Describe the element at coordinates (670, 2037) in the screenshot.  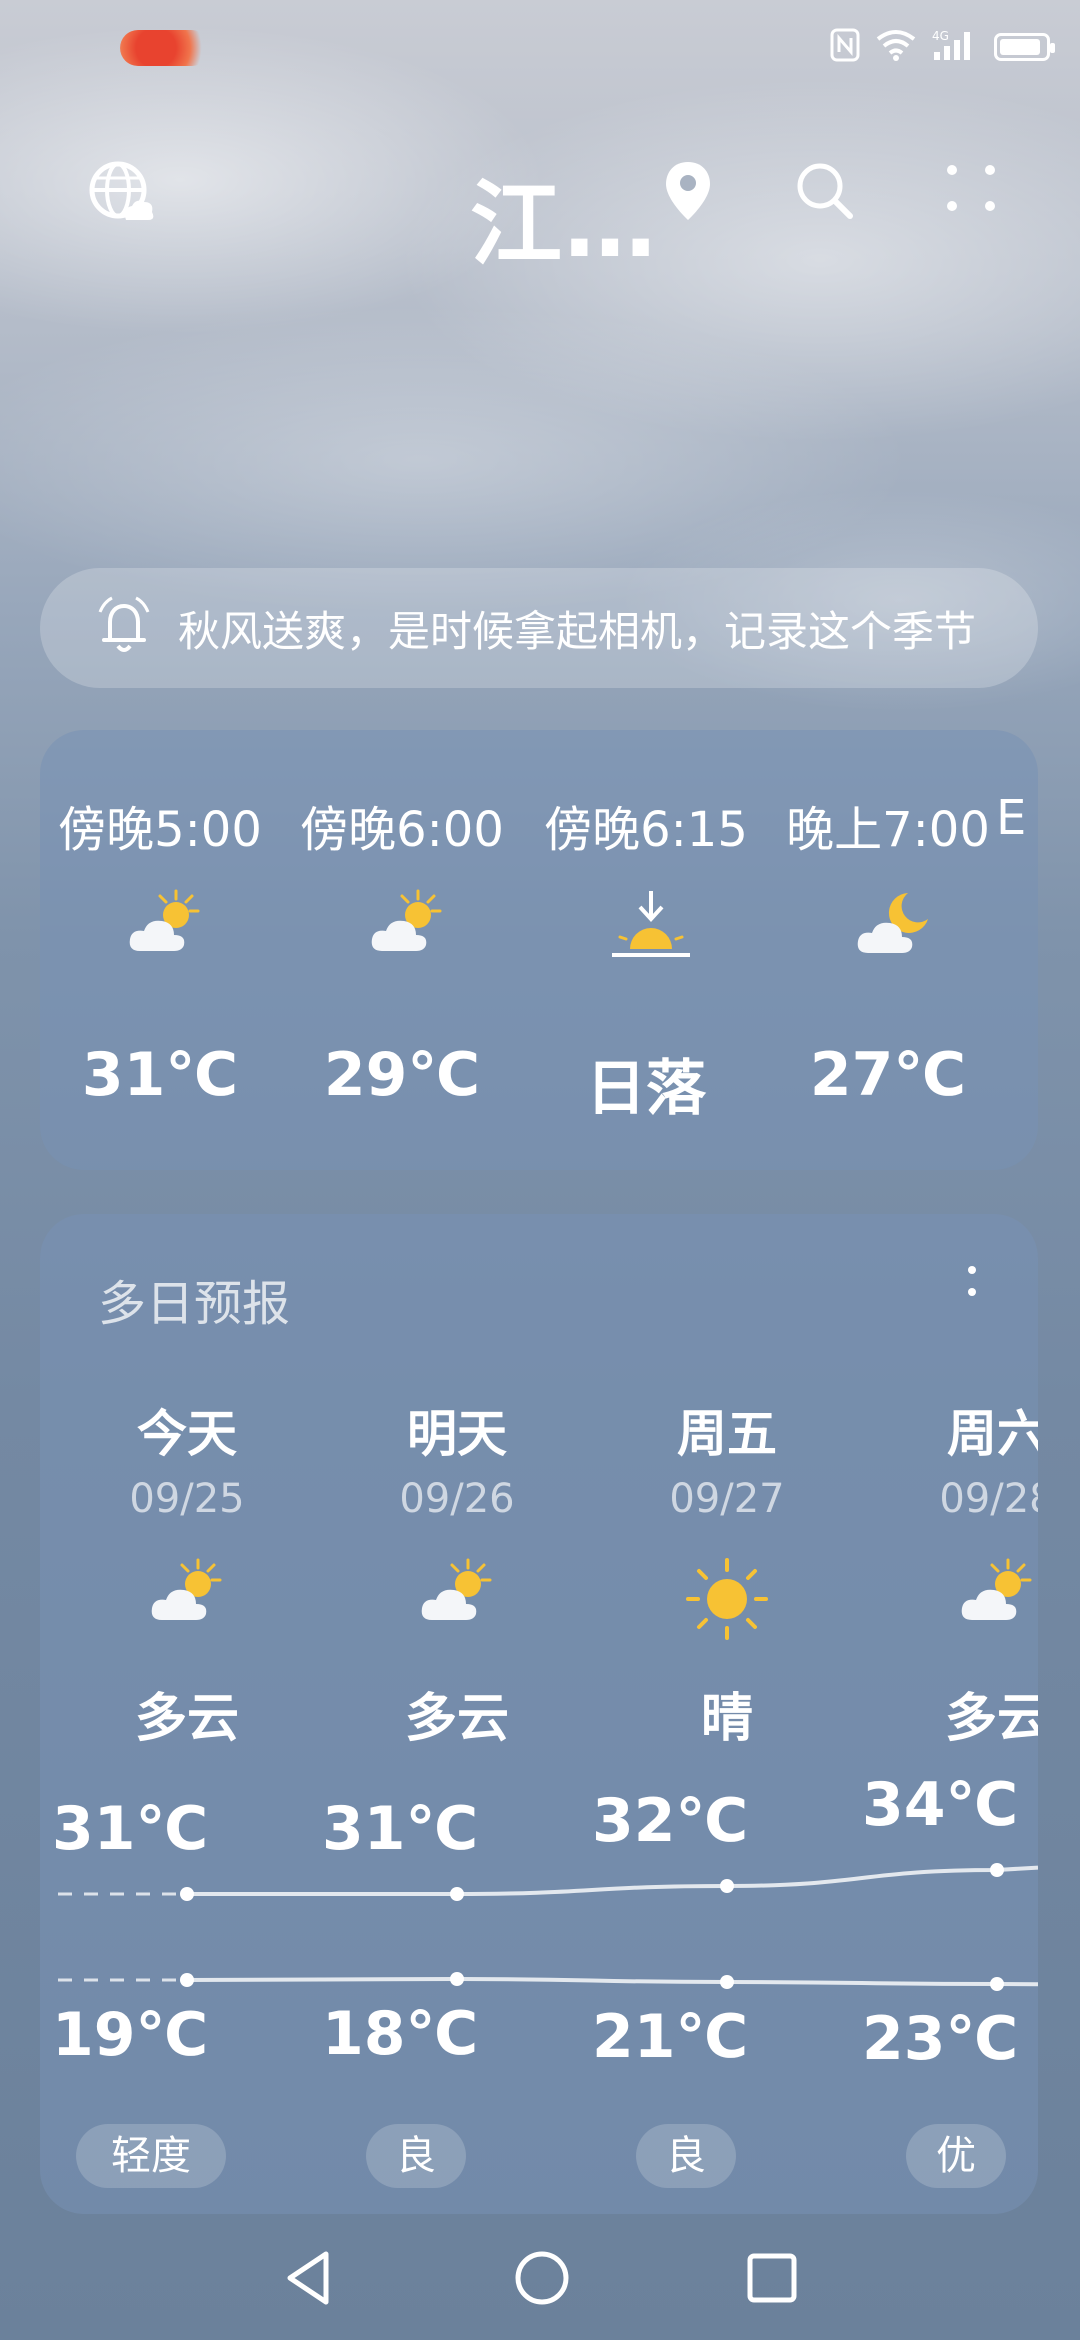
I see `low-temp-label: 21℃` at that location.